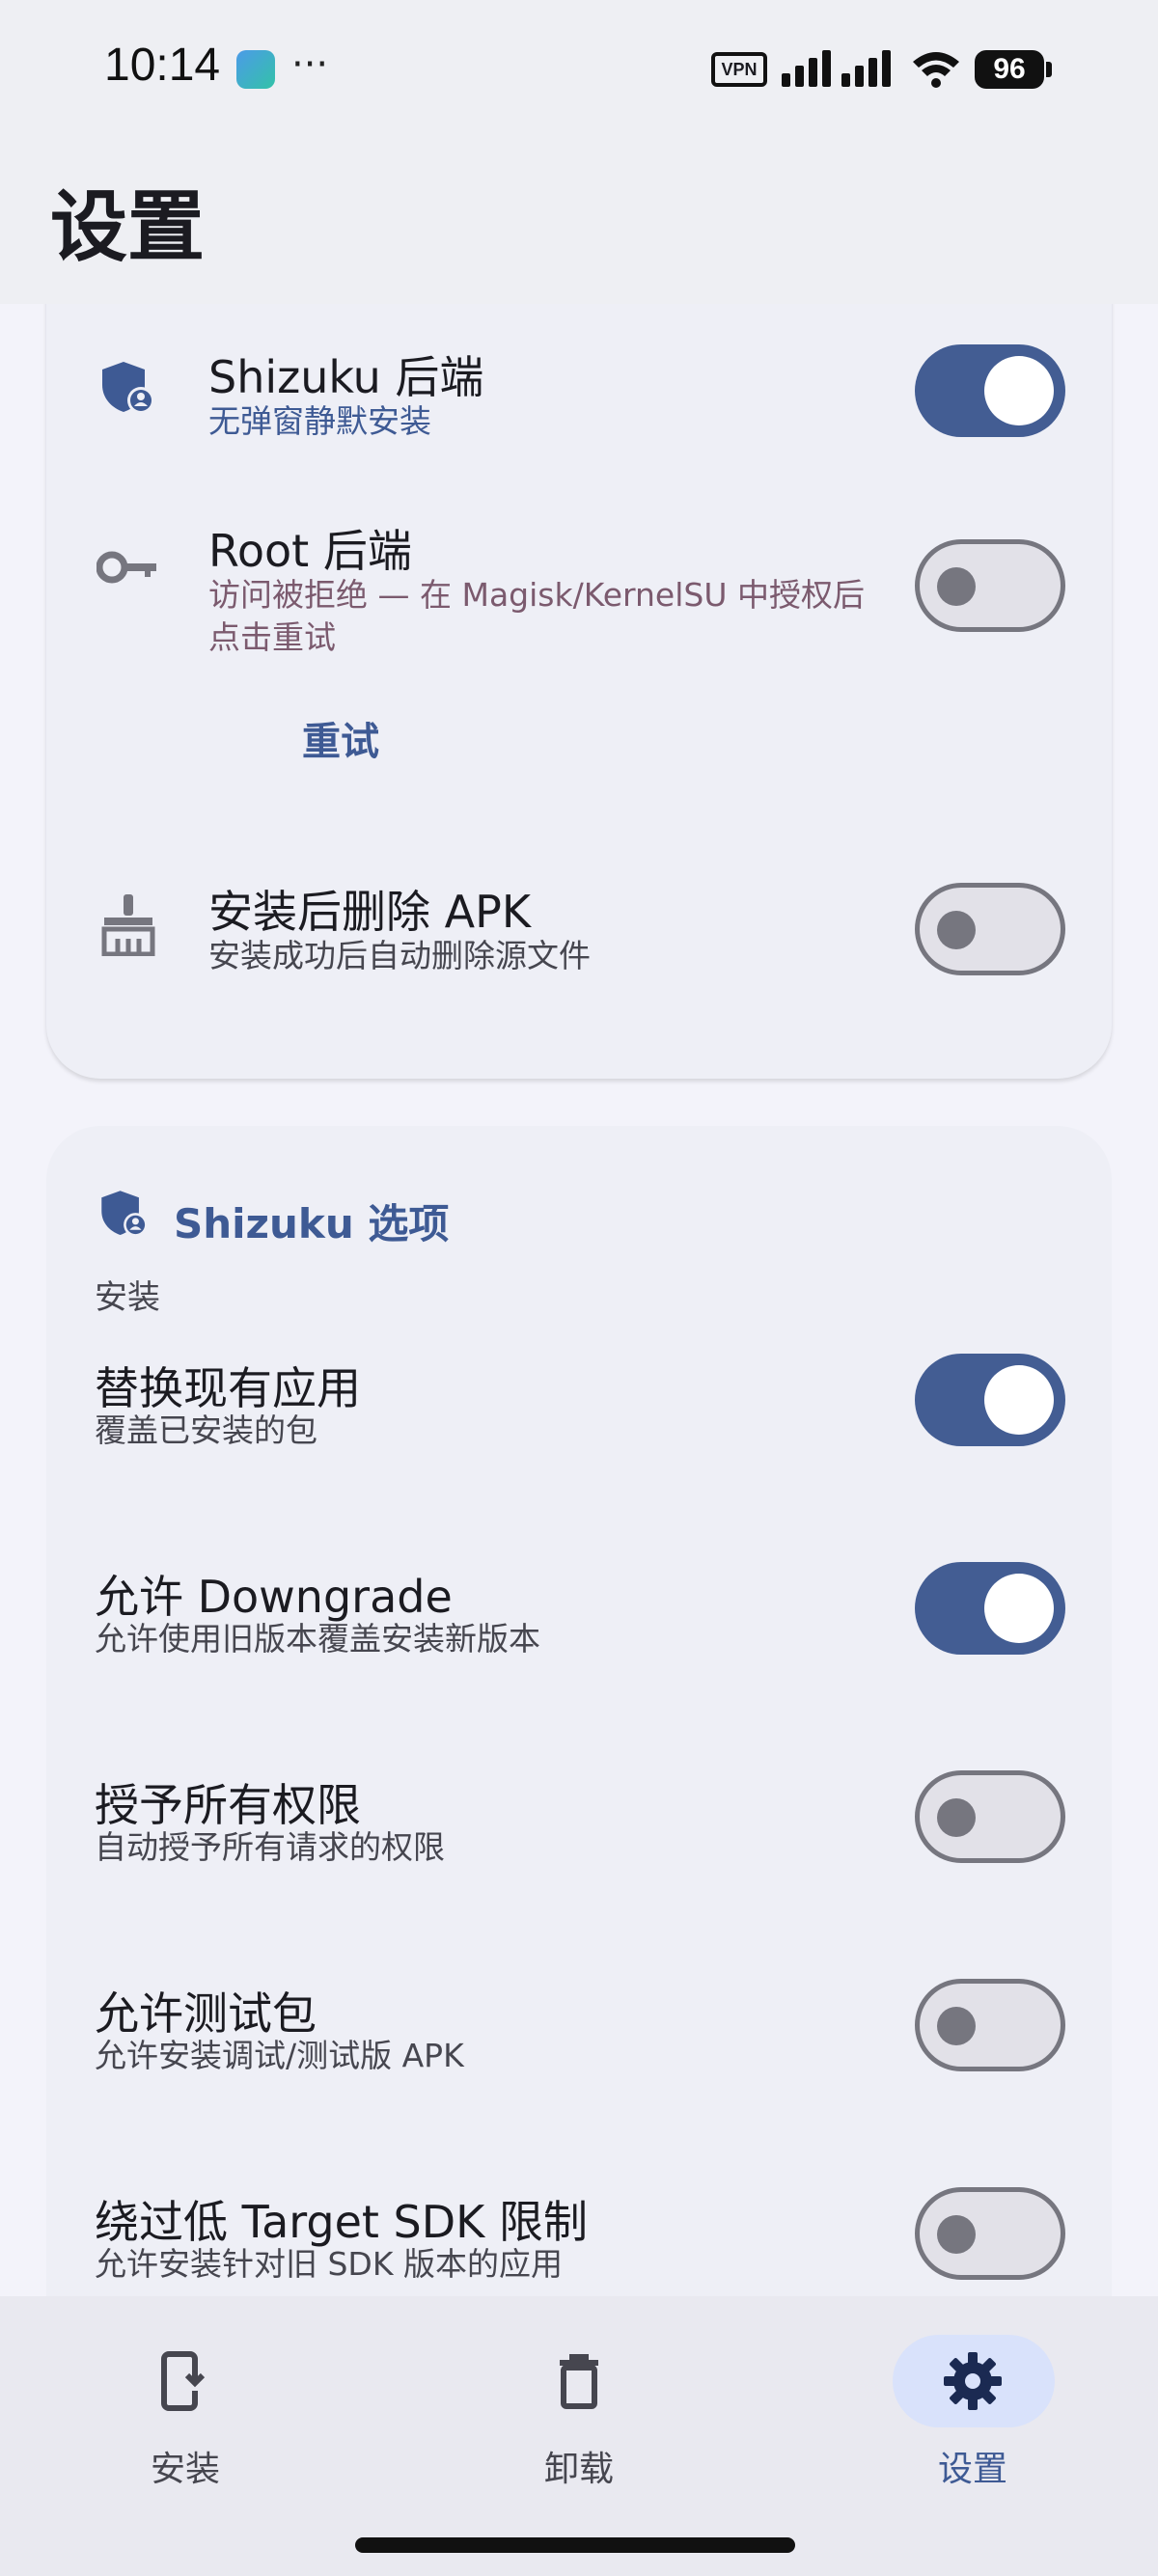  What do you see at coordinates (739, 69) in the screenshot?
I see `vpn-icon: VPN` at bounding box center [739, 69].